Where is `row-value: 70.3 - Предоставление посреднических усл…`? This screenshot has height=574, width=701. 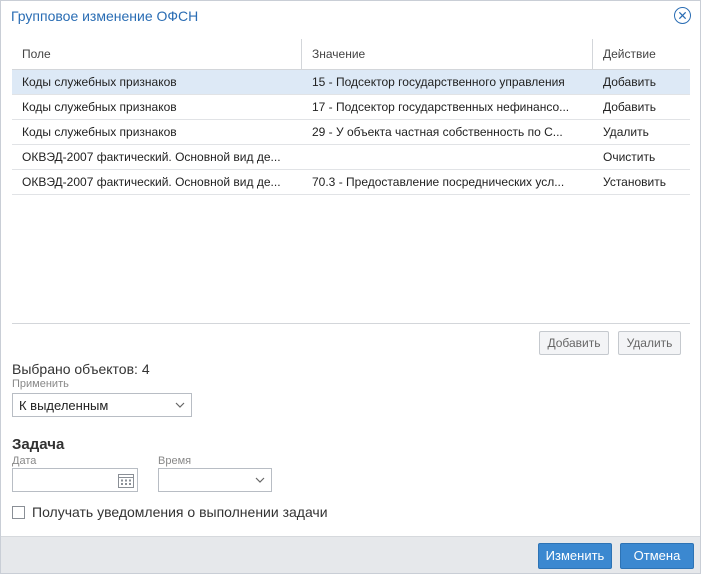
row-value: 70.3 - Предоставление посреднических усл… is located at coordinates (438, 182).